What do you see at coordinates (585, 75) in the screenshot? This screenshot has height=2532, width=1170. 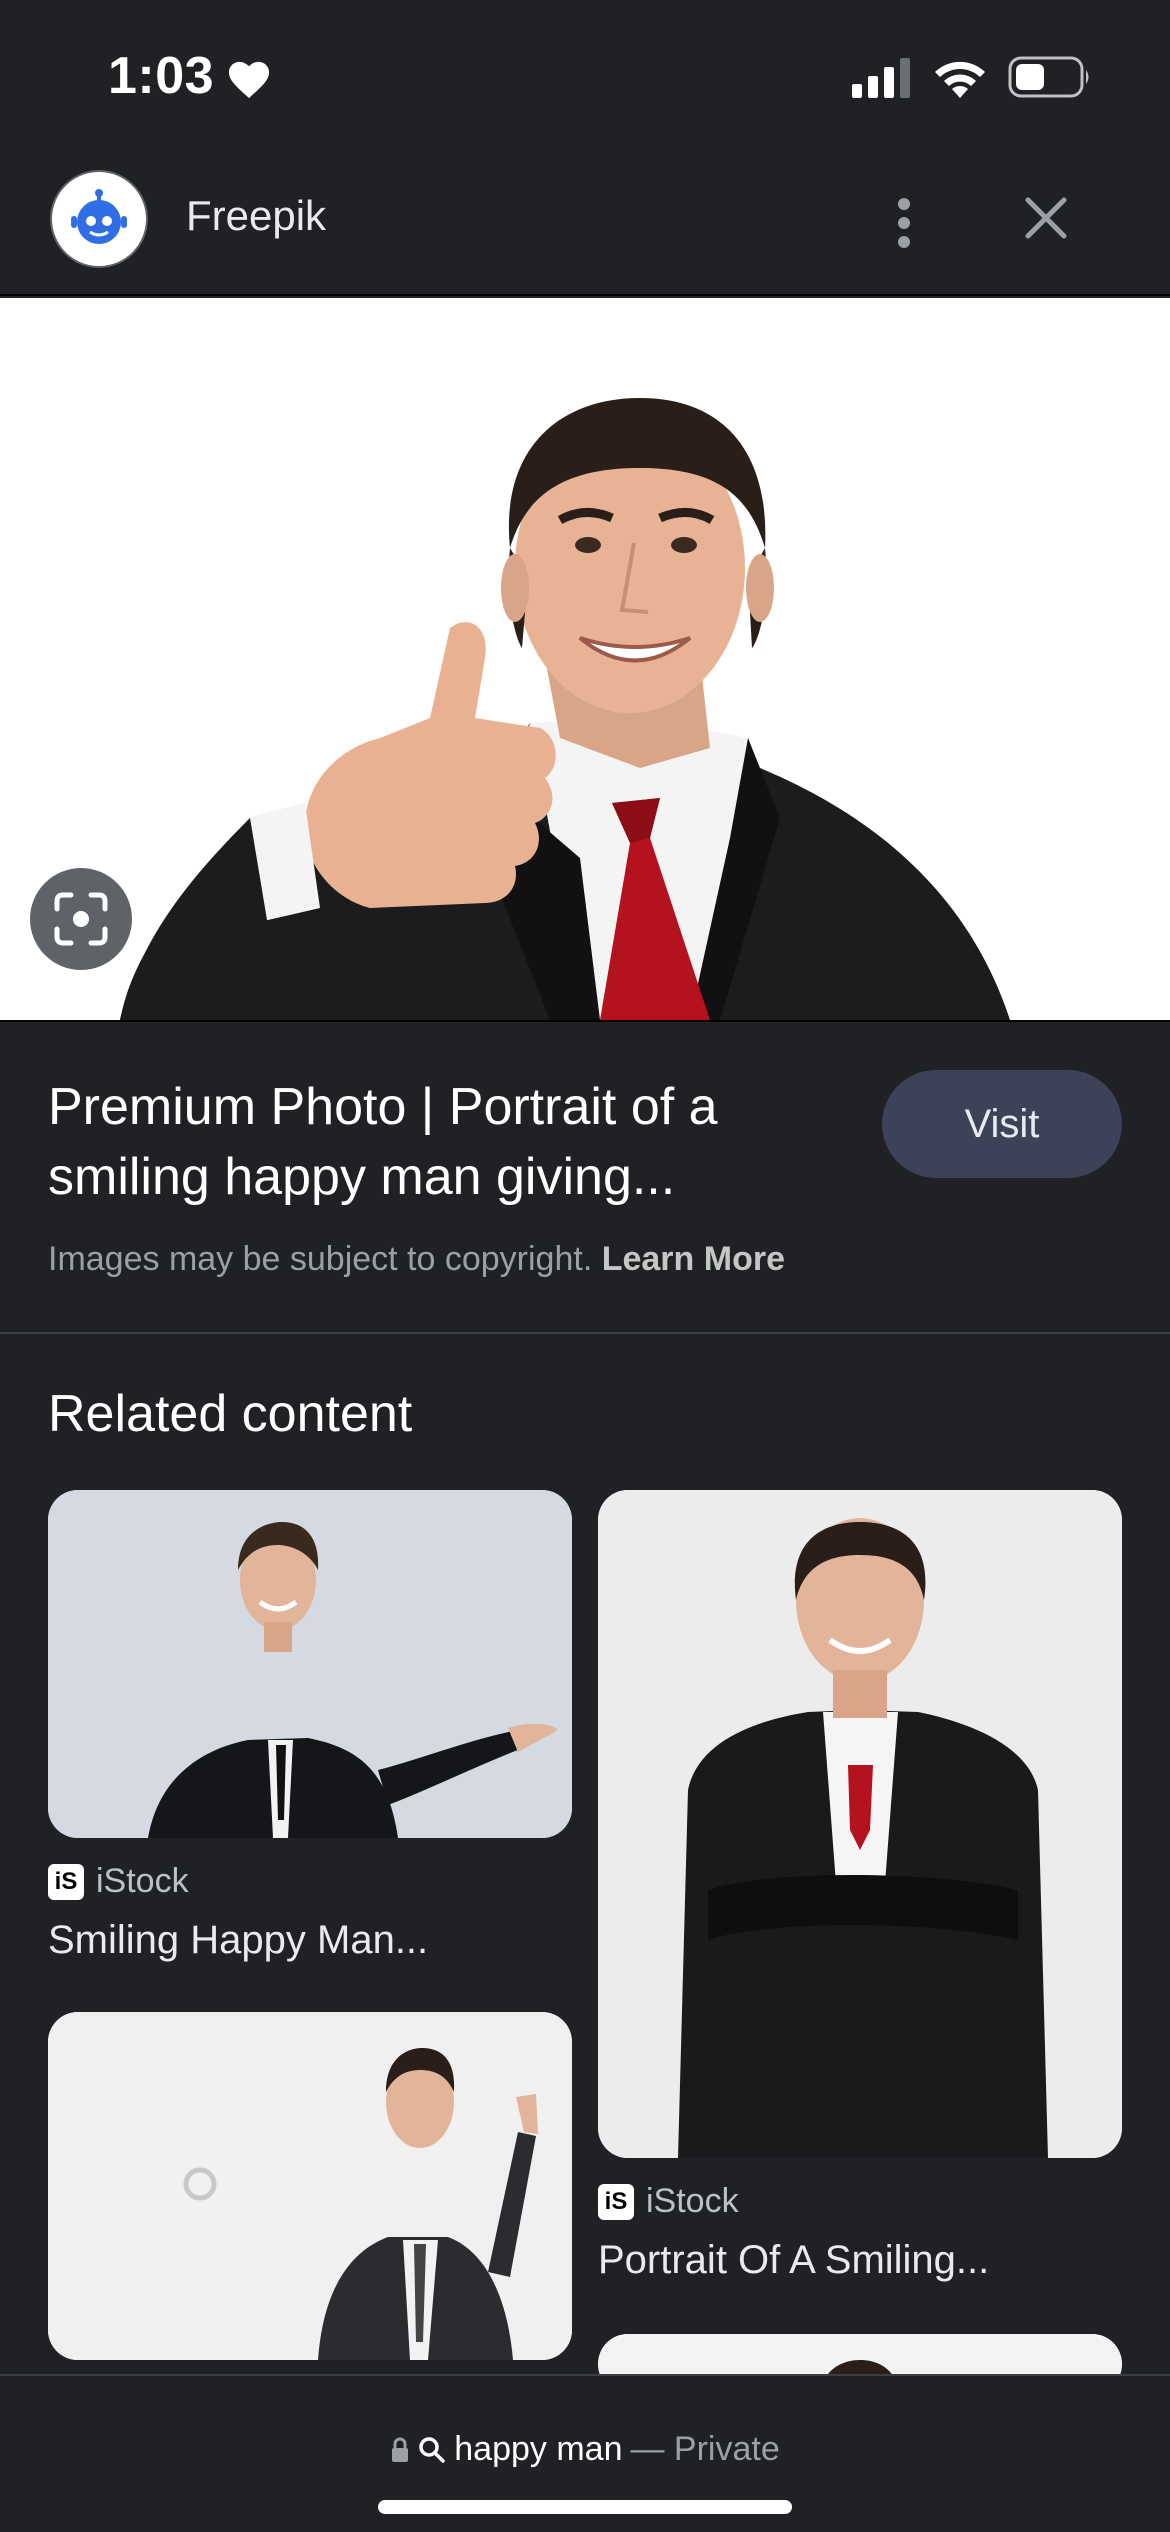 I see `status-bar: 1:03` at bounding box center [585, 75].